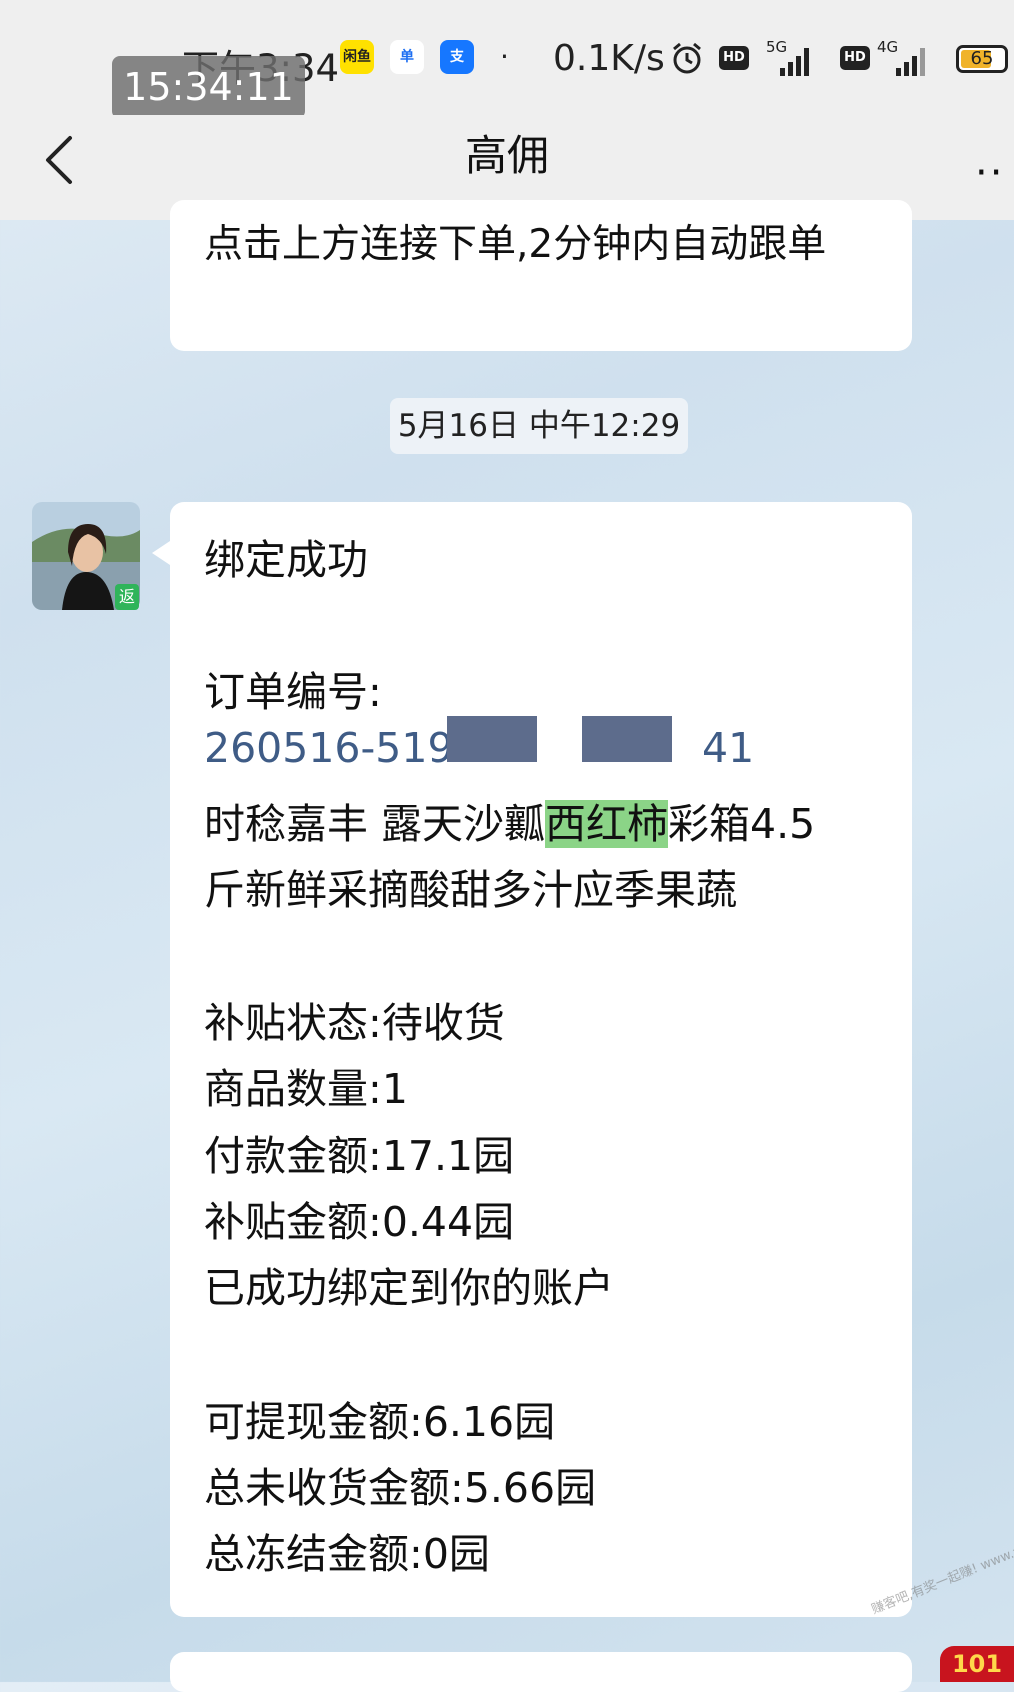  What do you see at coordinates (794, 62) in the screenshot?
I see `signal-5g-icon` at bounding box center [794, 62].